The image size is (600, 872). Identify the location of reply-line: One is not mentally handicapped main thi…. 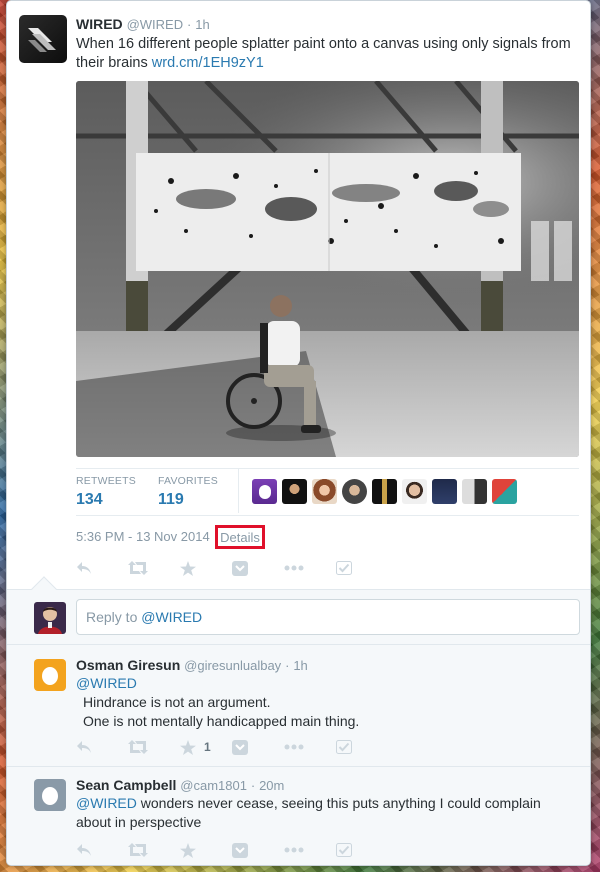
(221, 721).